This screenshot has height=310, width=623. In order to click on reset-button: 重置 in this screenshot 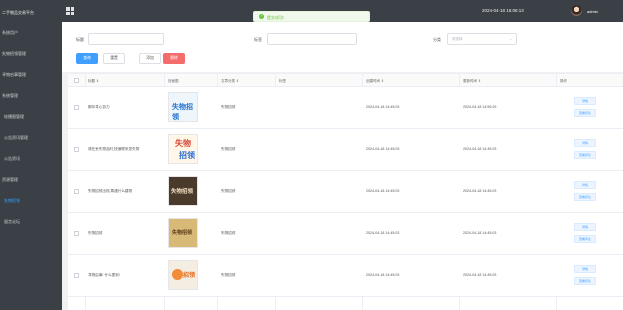, I will do `click(114, 58)`.